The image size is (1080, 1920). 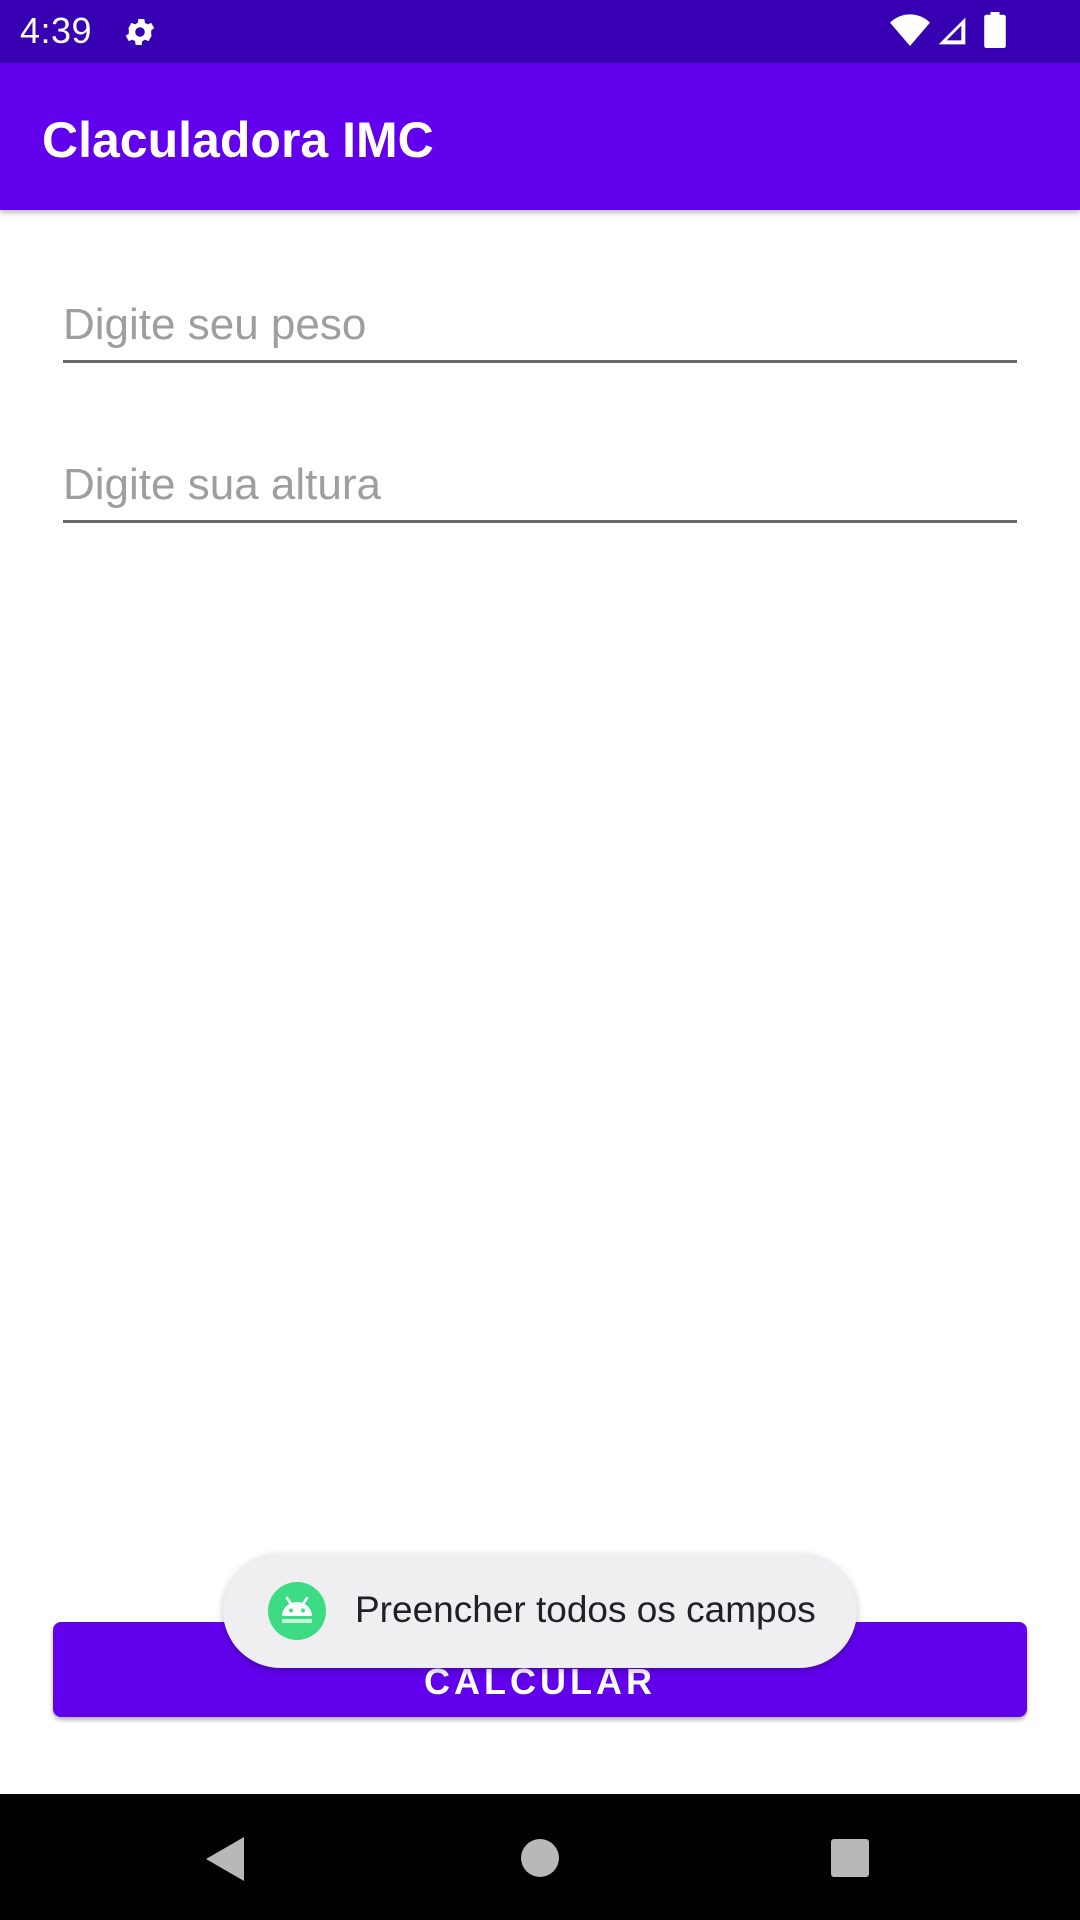 I want to click on navigation-bar, so click(x=540, y=1857).